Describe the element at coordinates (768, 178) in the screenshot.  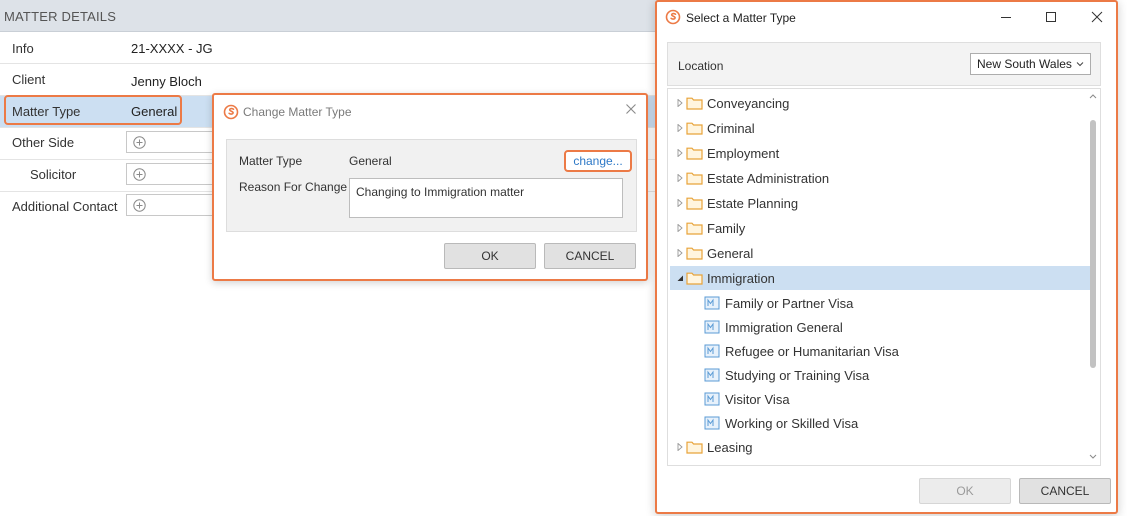
I see `tree-item-label: Estate Administration` at that location.